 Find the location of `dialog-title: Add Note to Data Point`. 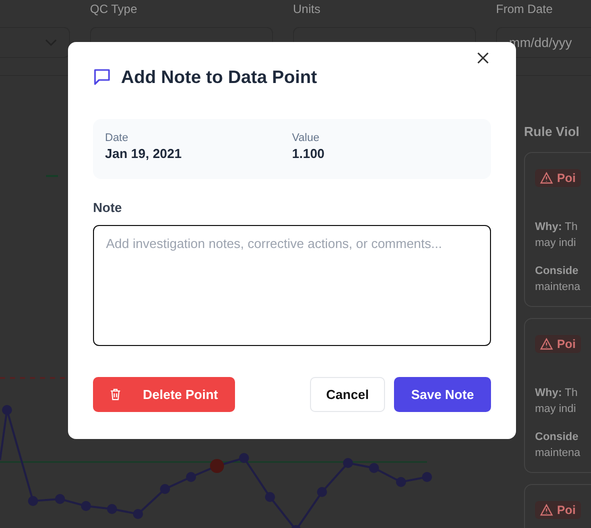

dialog-title: Add Note to Data Point is located at coordinates (219, 77).